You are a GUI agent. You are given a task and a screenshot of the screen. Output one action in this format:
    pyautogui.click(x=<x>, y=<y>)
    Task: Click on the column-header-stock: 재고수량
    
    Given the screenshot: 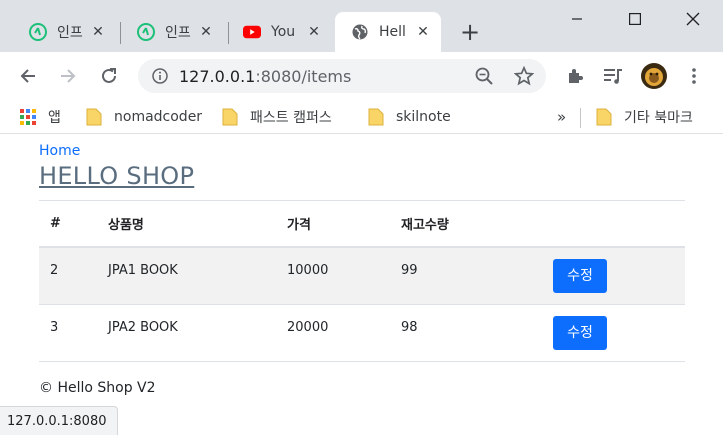 What is the action you would take?
    pyautogui.click(x=466, y=224)
    